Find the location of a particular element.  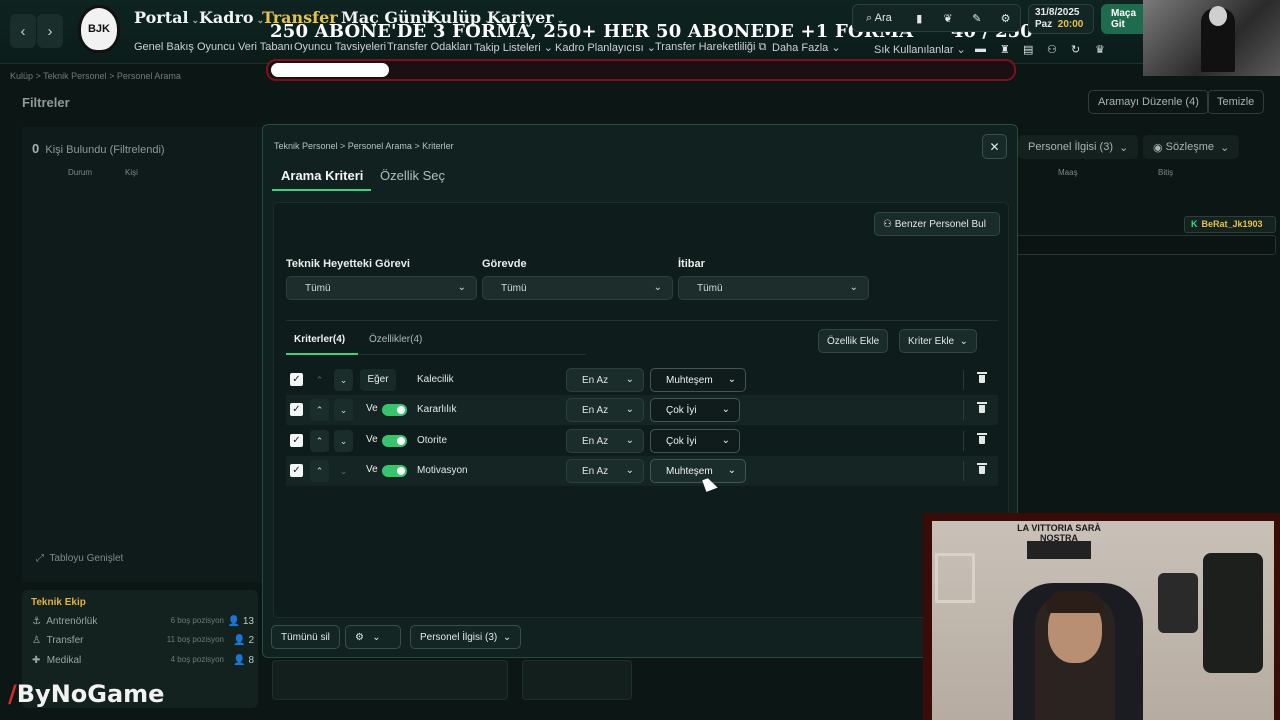

clipboard-icon: ▤ is located at coordinates (1028, 49).